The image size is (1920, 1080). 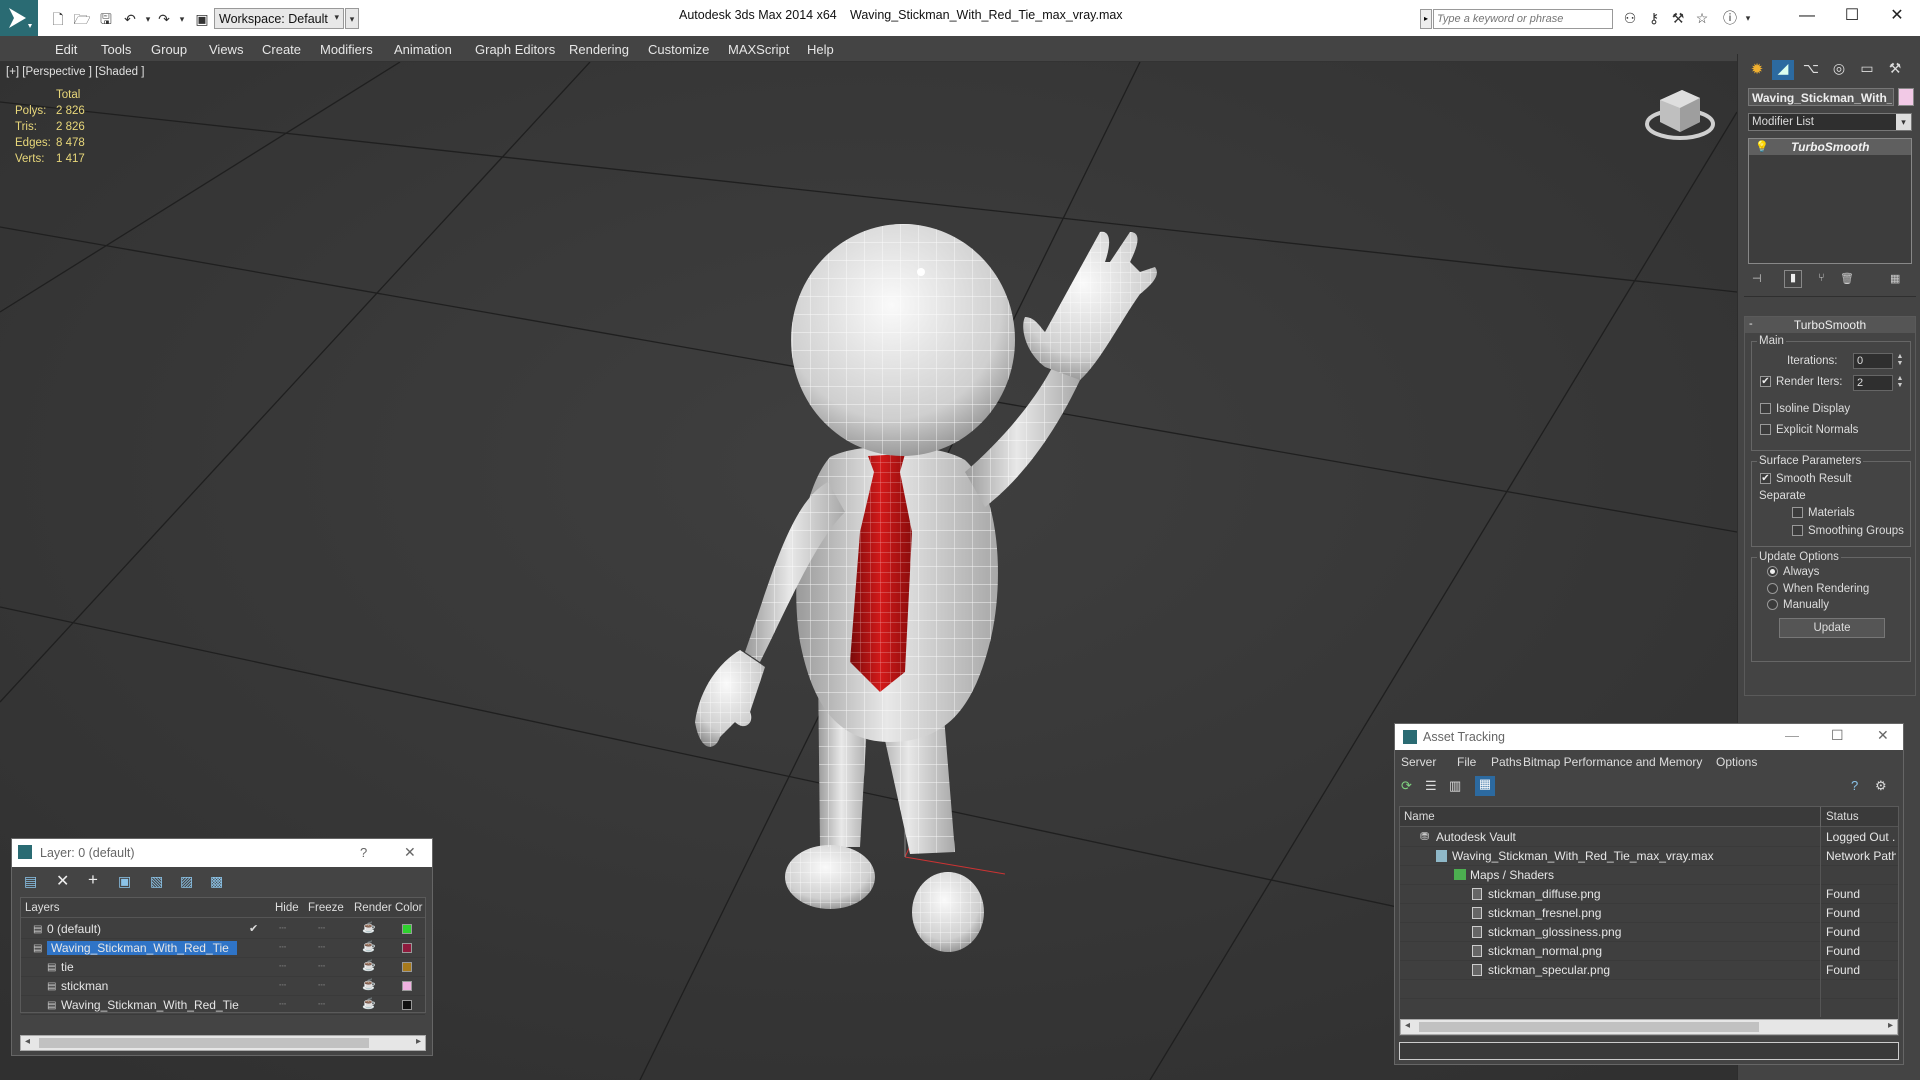 I want to click on stack-item-turbosmooth: 💡 TurboSmooth, so click(x=1830, y=147).